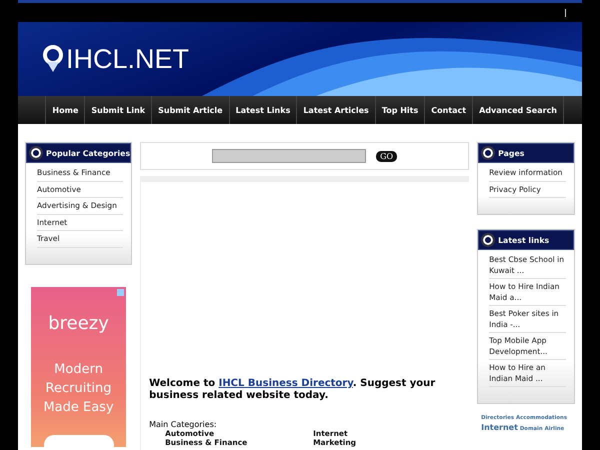 Image resolution: width=600 pixels, height=450 pixels. What do you see at coordinates (289, 156) in the screenshot?
I see `search-field` at bounding box center [289, 156].